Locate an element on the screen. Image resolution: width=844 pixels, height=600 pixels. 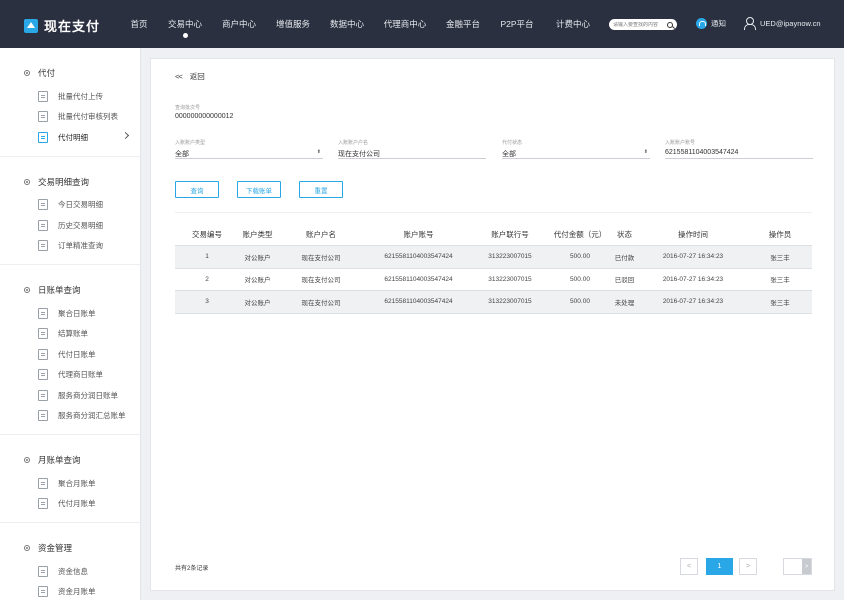
page-jump-button: > is located at coordinates (806, 566).